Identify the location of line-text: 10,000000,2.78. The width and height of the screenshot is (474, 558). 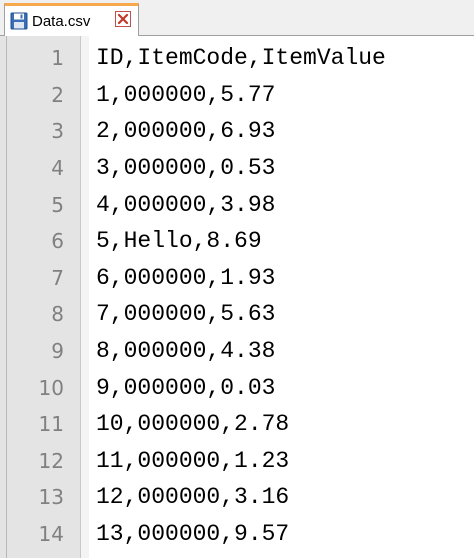
(192, 424).